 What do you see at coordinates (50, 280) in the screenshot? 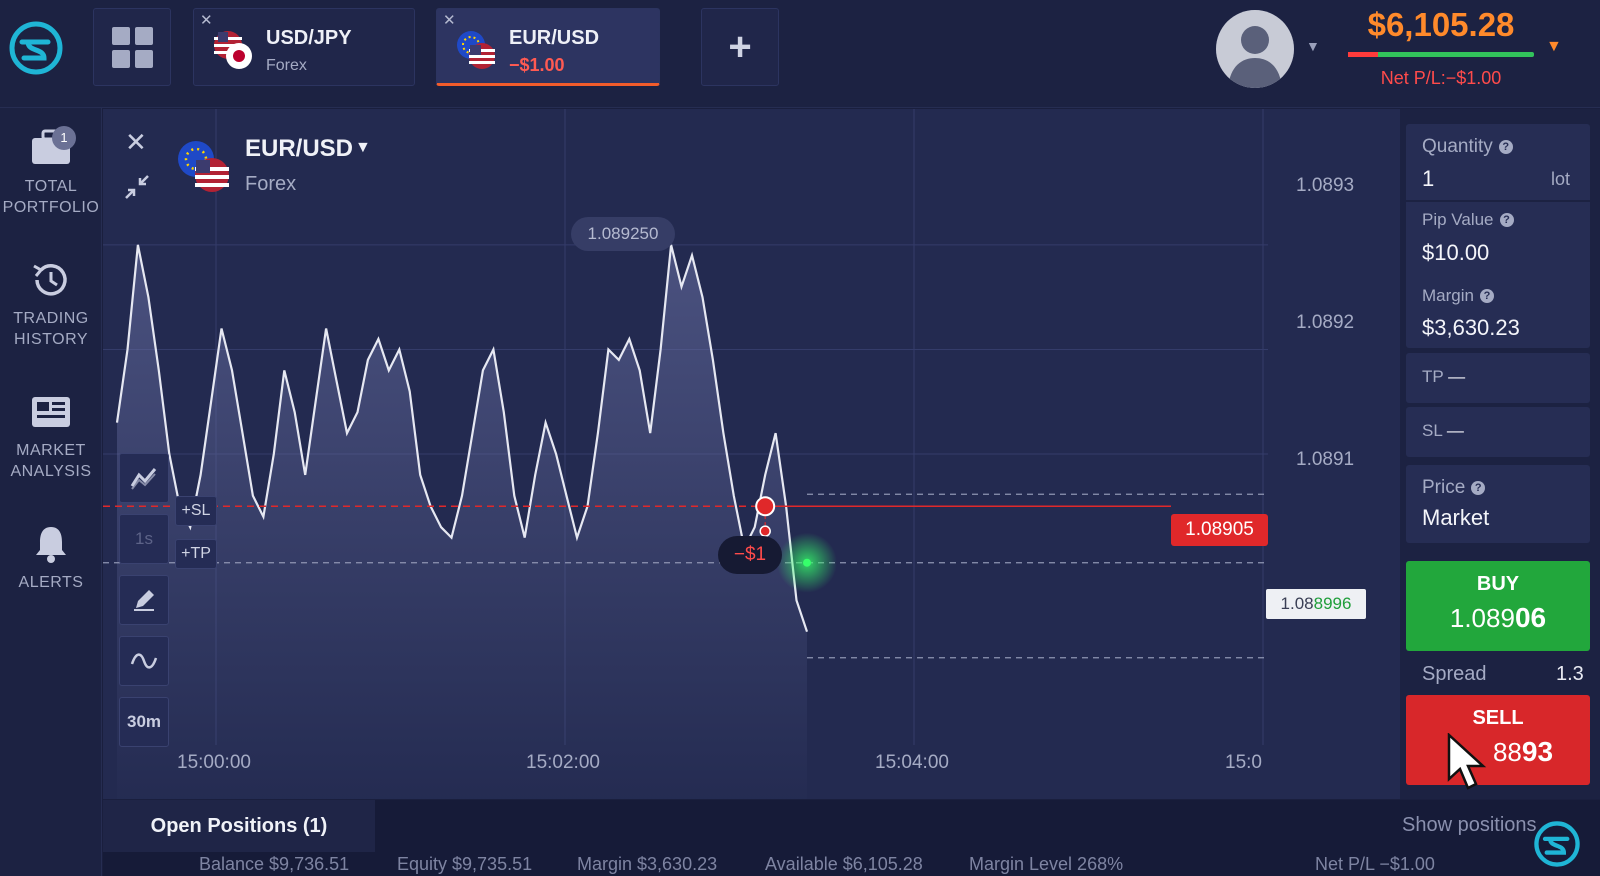
I see `history-clock-icon` at bounding box center [50, 280].